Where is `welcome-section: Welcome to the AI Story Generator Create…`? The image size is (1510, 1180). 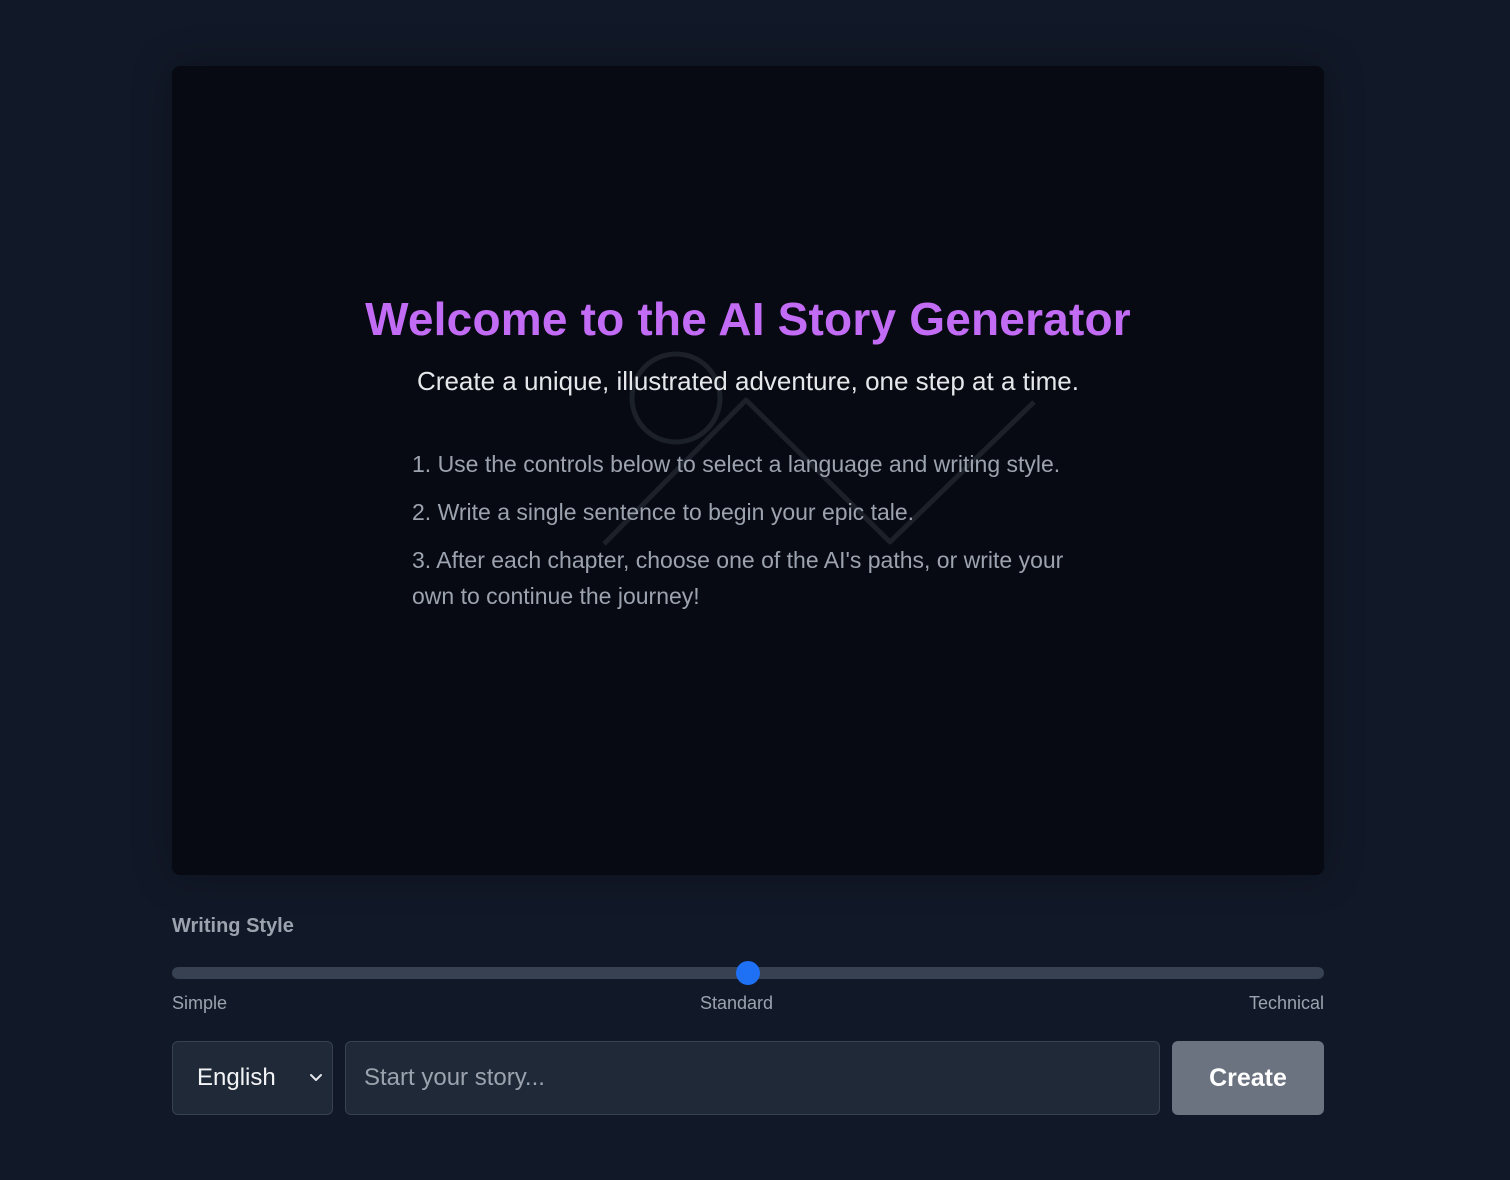
welcome-section: Welcome to the AI Story Generator Create… is located at coordinates (748, 345).